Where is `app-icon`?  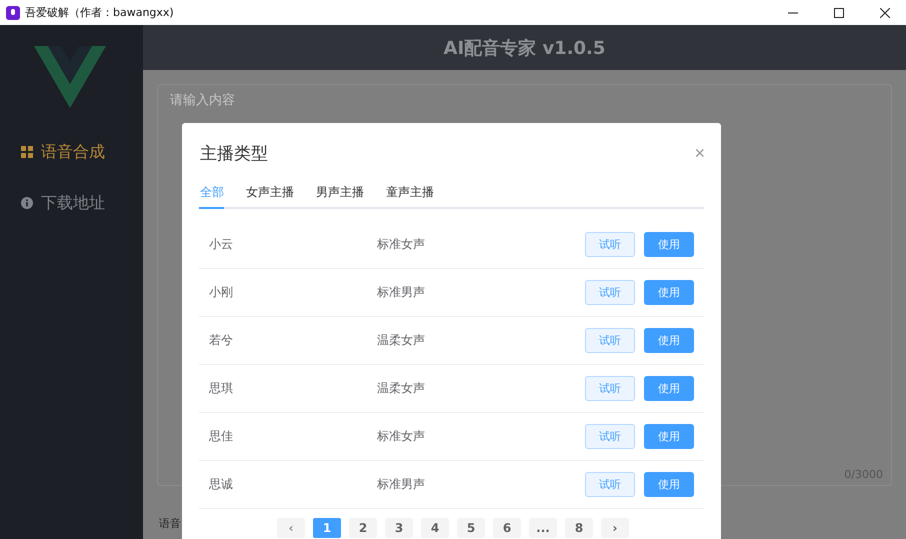
app-icon is located at coordinates (13, 13).